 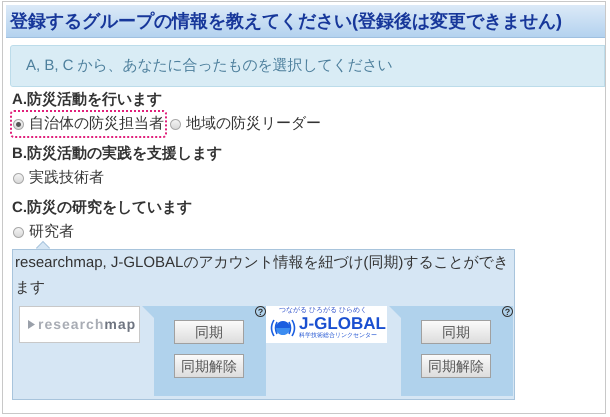 What do you see at coordinates (117, 154) in the screenshot?
I see `section-heading: B.防災活動の実践を支援します` at bounding box center [117, 154].